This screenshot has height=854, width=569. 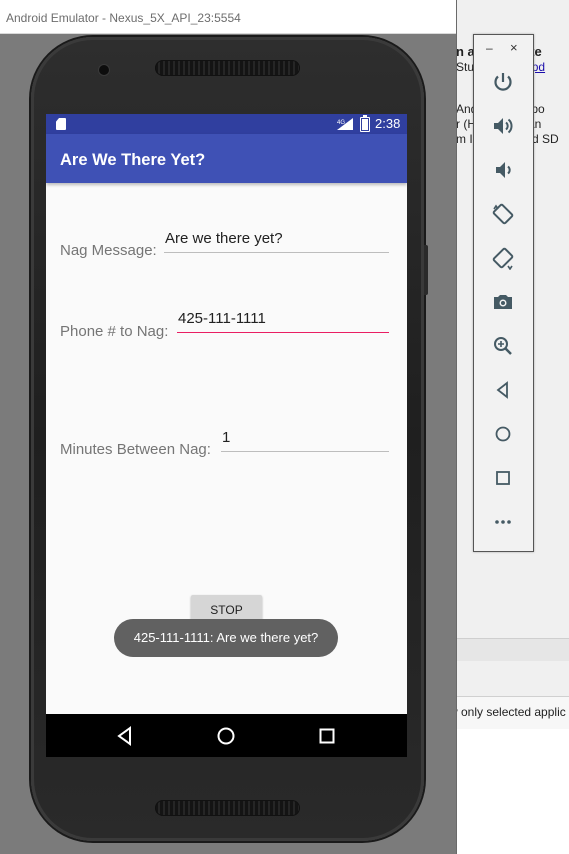 I want to click on nav-overview-icon, so click(x=327, y=736).